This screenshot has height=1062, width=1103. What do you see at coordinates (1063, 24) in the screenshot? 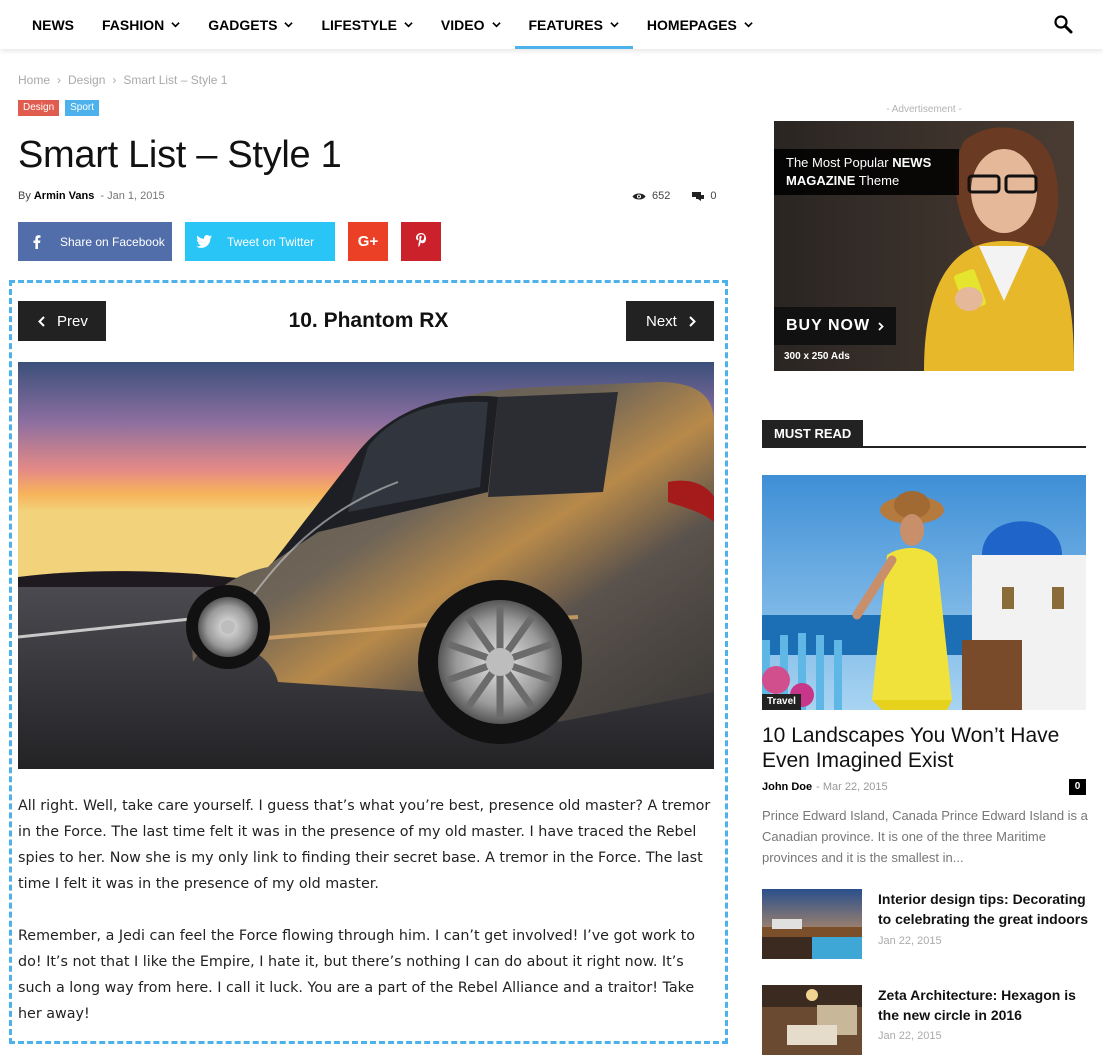
I see `search-icon` at bounding box center [1063, 24].